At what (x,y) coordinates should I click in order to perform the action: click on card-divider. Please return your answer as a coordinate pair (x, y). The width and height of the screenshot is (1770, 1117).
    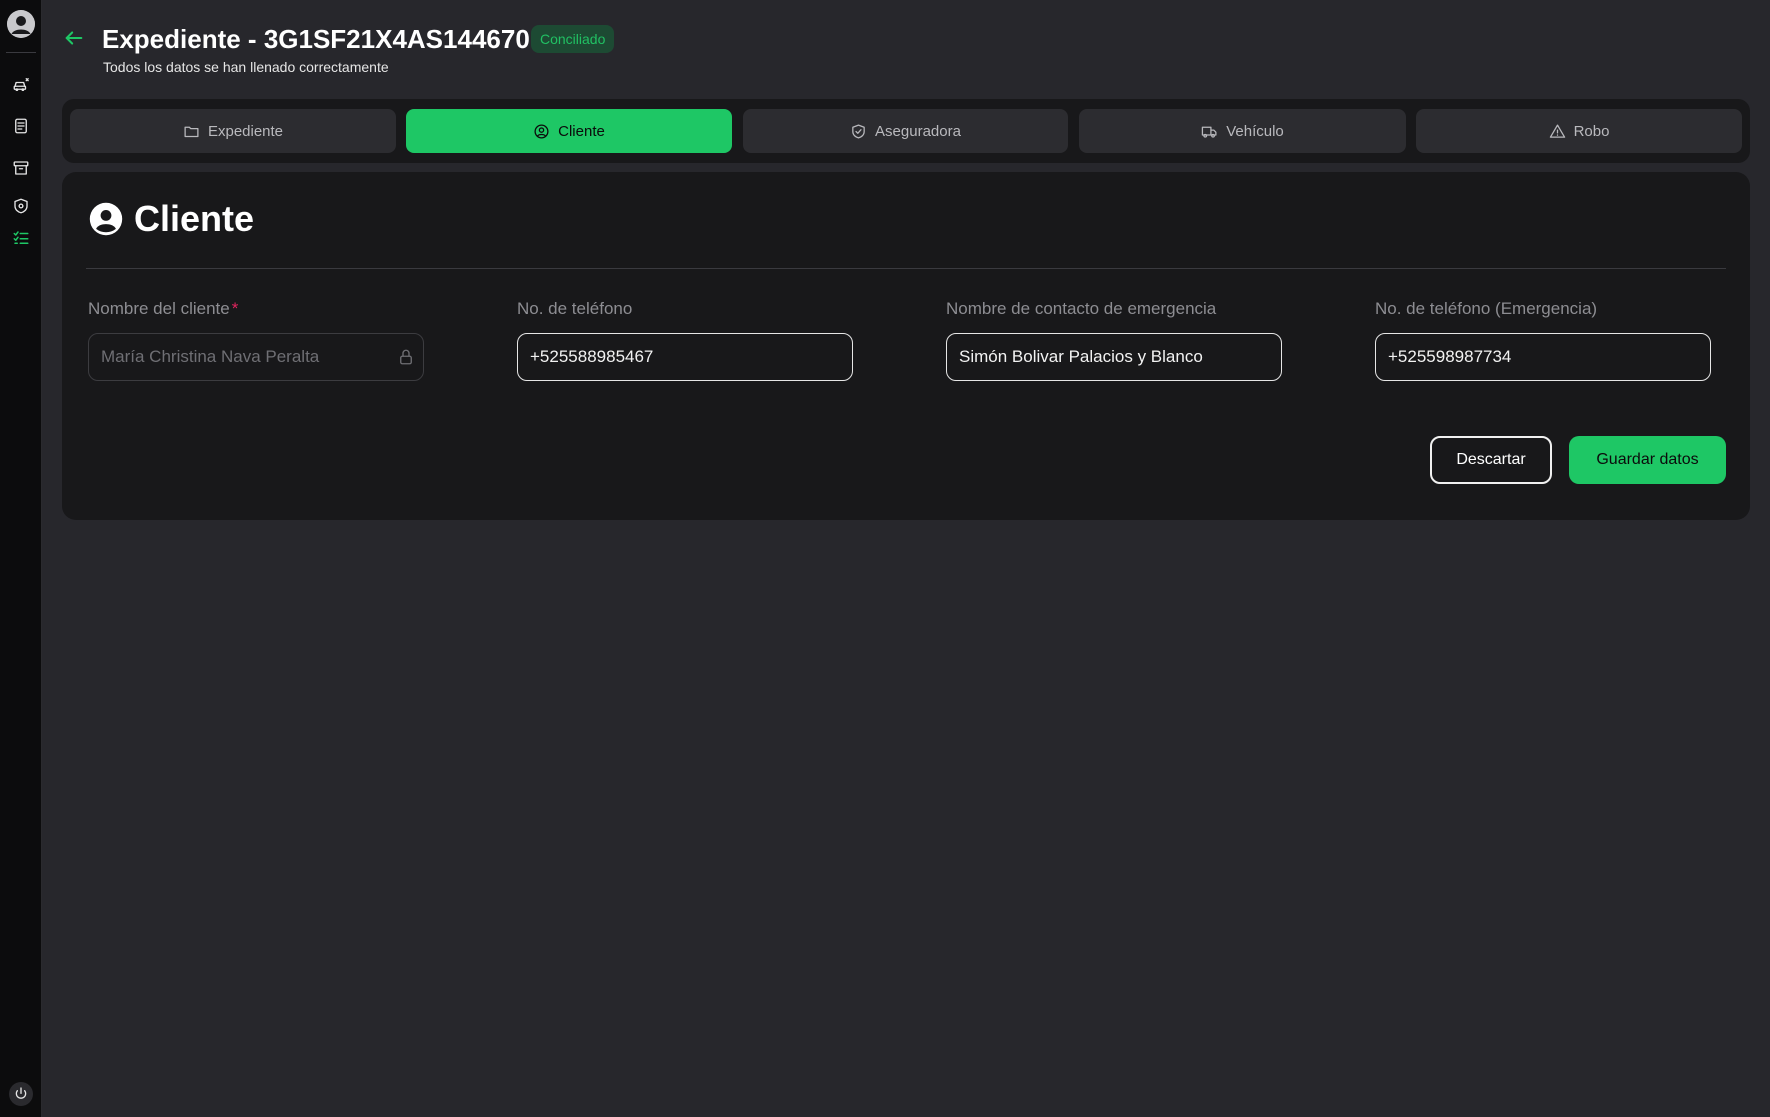
    Looking at the image, I should click on (906, 268).